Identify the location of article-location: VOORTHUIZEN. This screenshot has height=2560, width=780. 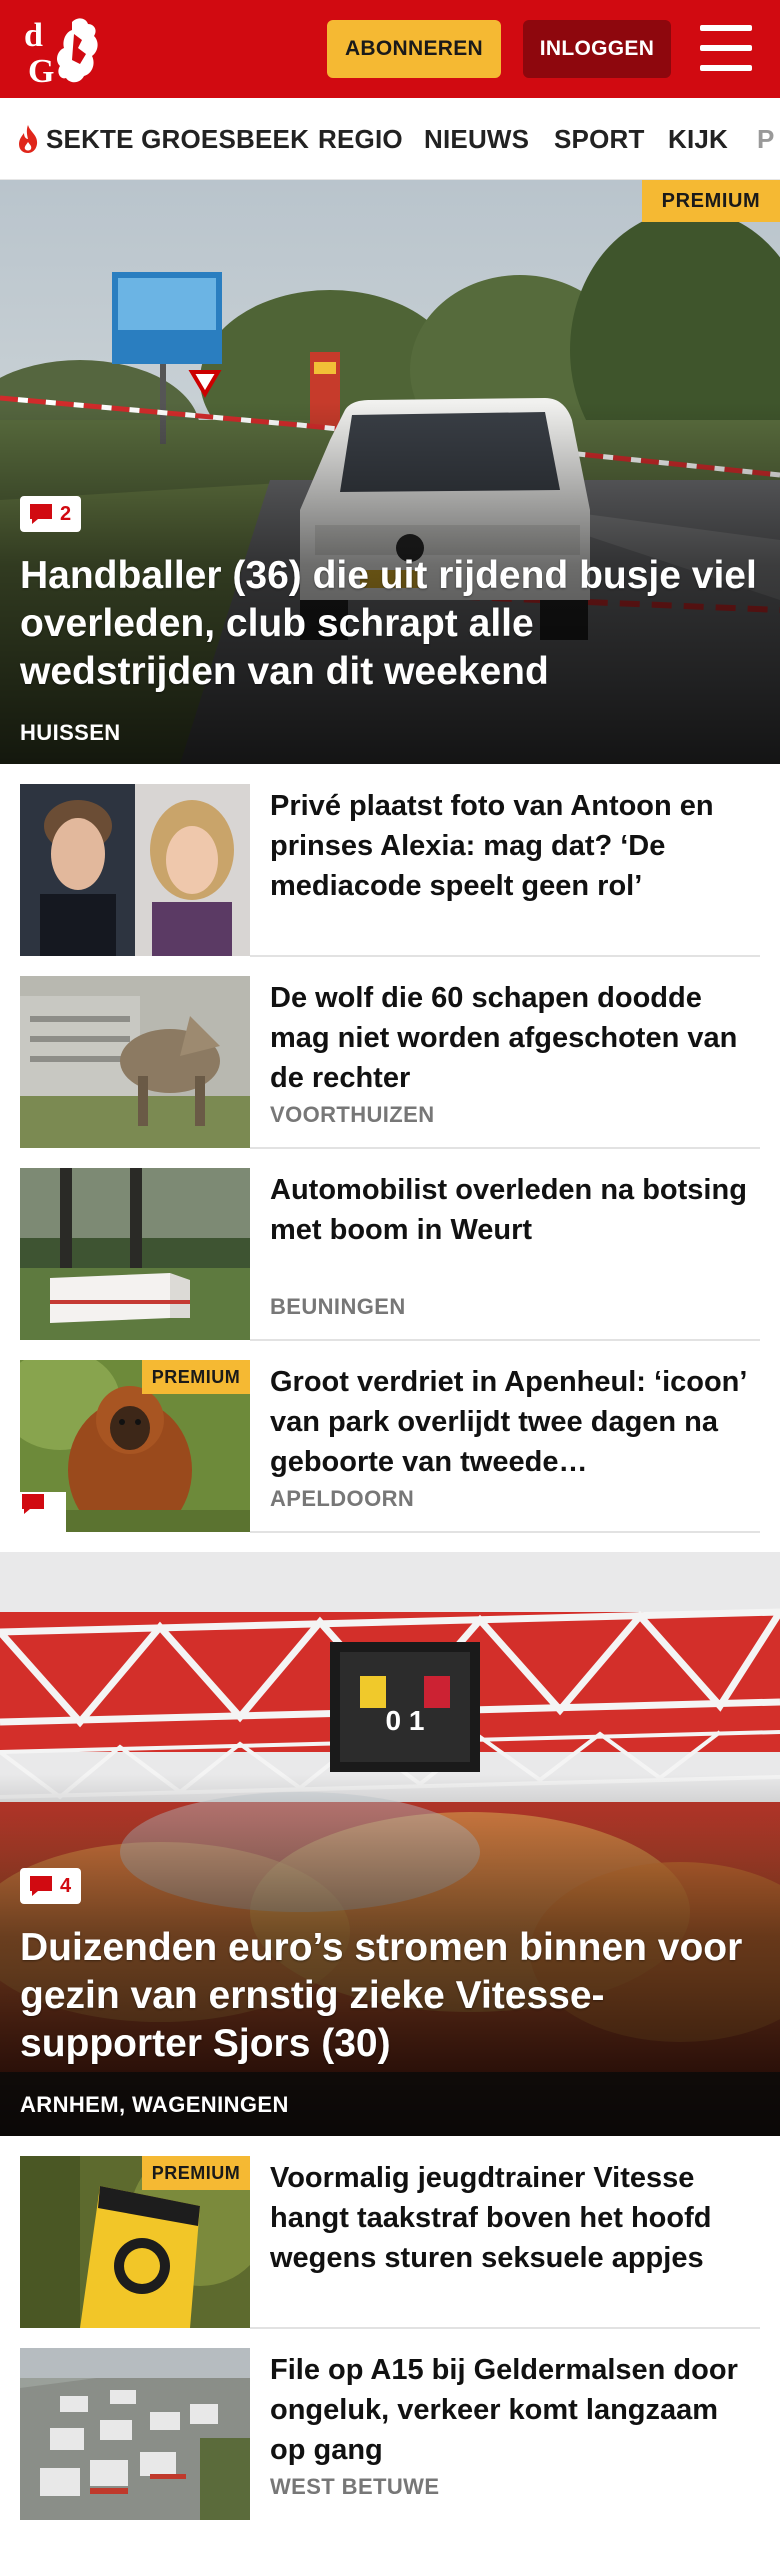
(352, 1114).